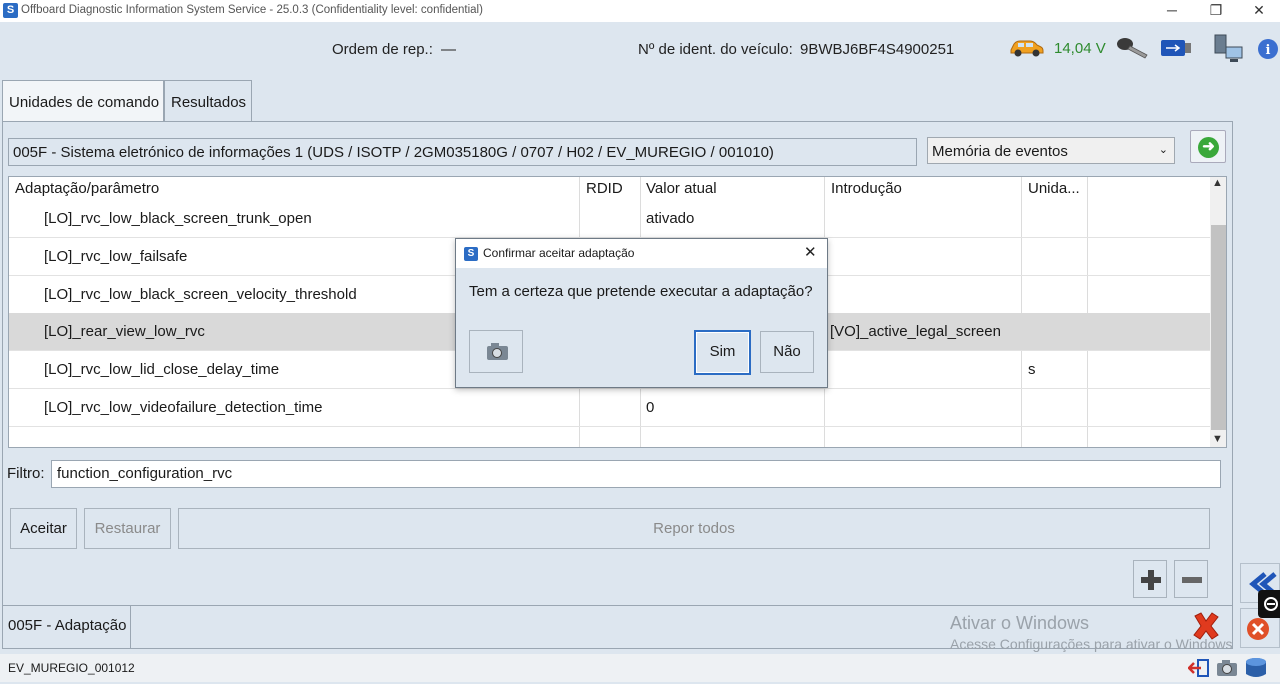  What do you see at coordinates (787, 352) in the screenshot?
I see `no-button: Não` at bounding box center [787, 352].